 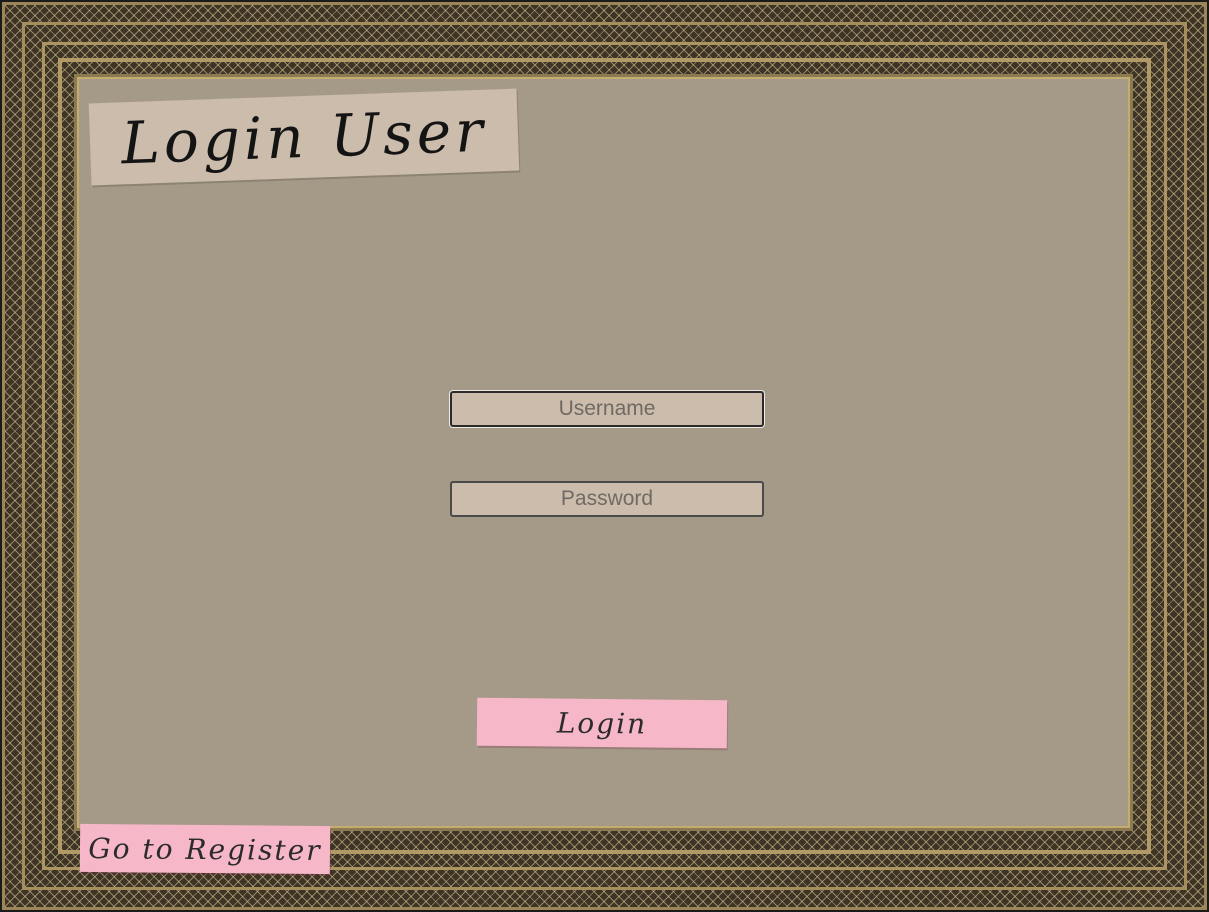 I want to click on go-to-register-button: Go to Register, so click(x=205, y=849).